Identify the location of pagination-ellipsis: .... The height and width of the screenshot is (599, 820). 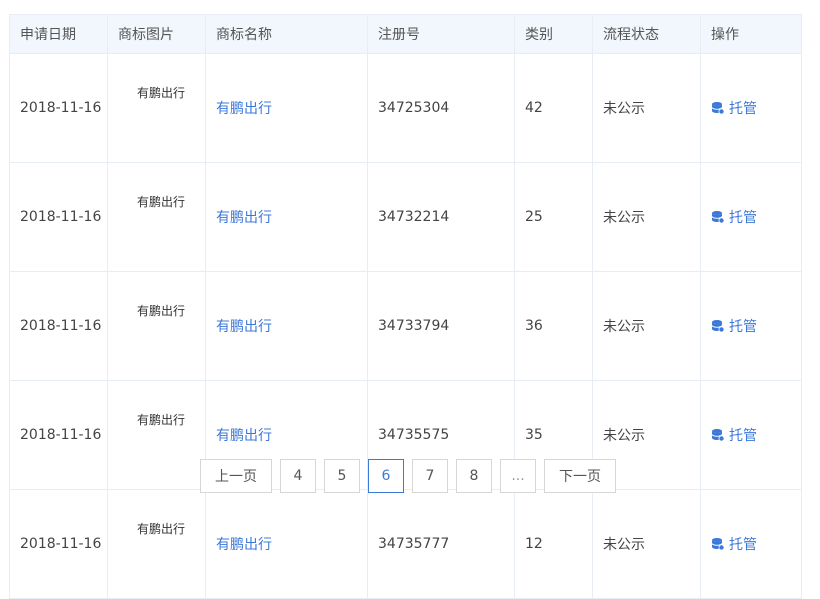
(518, 476).